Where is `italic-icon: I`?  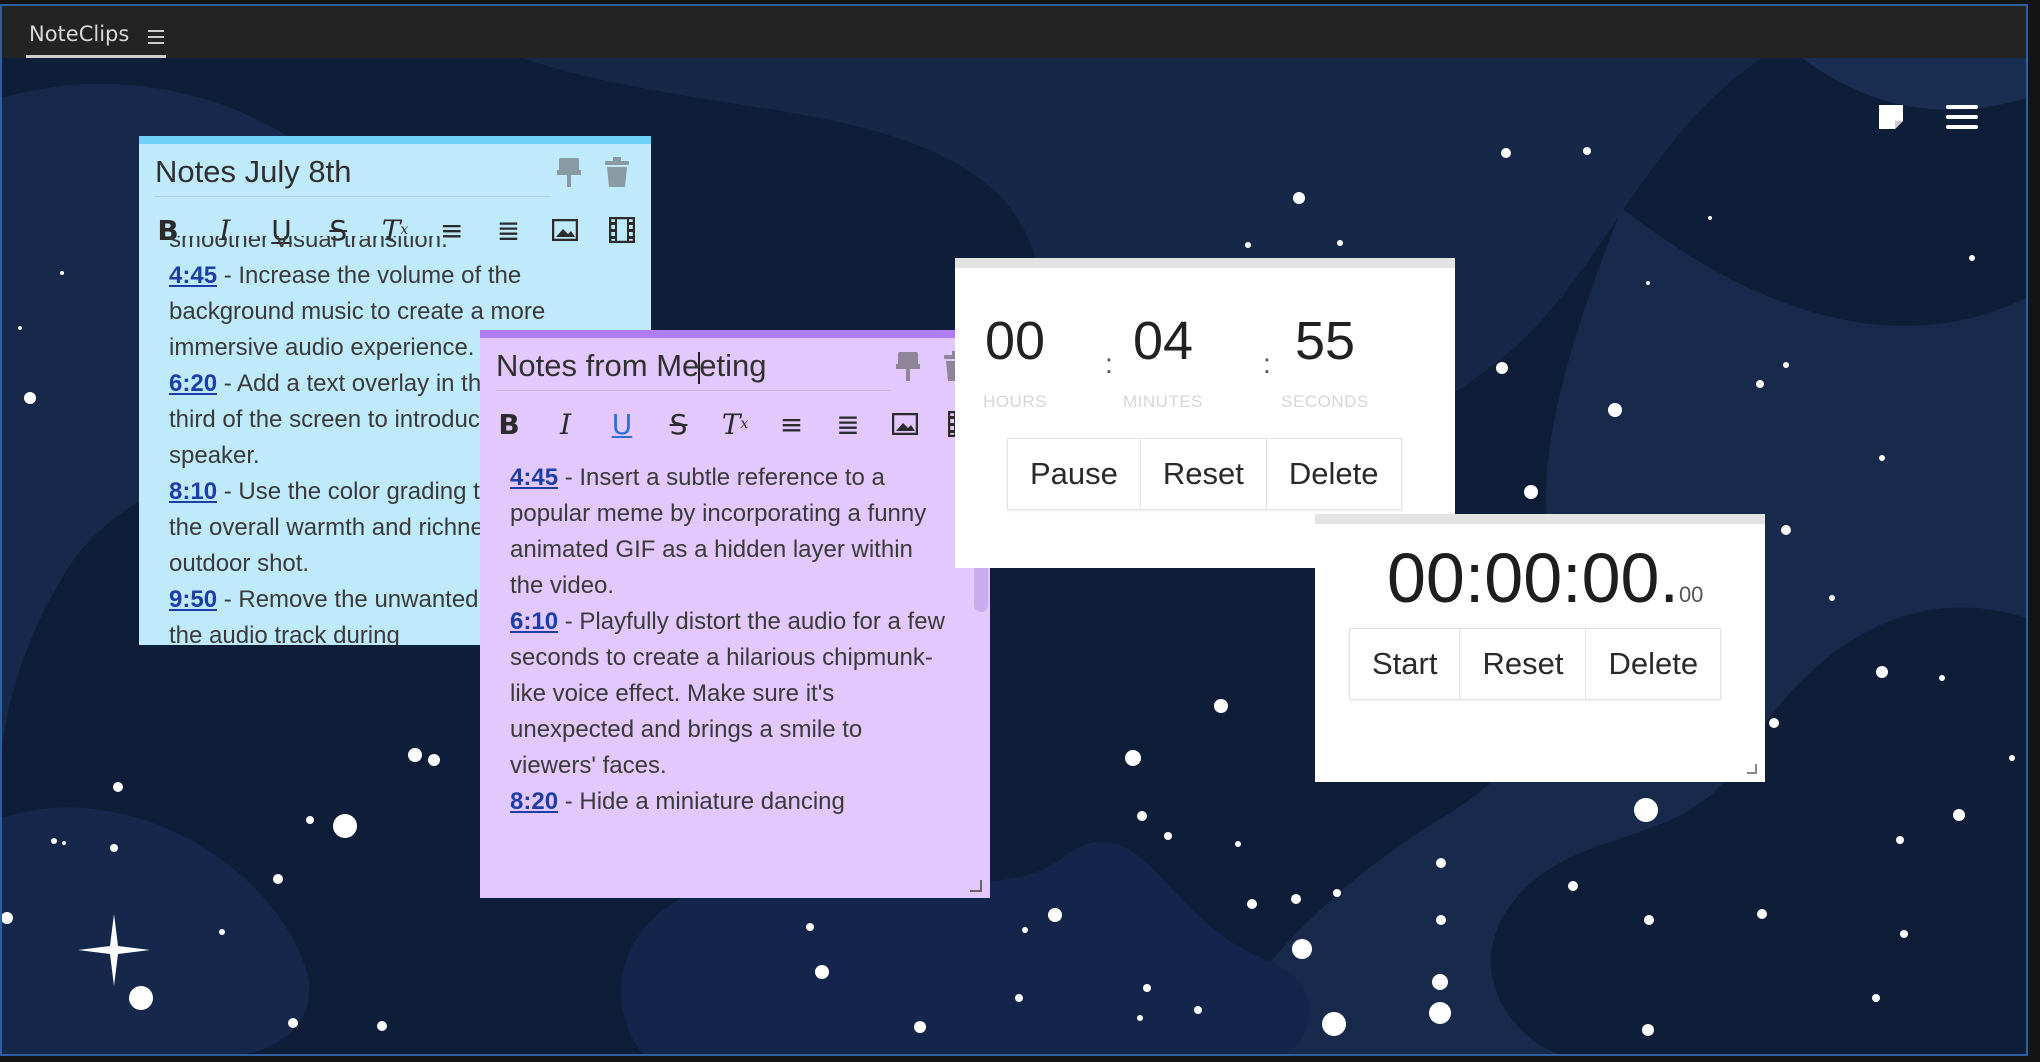
italic-icon: I is located at coordinates (566, 424).